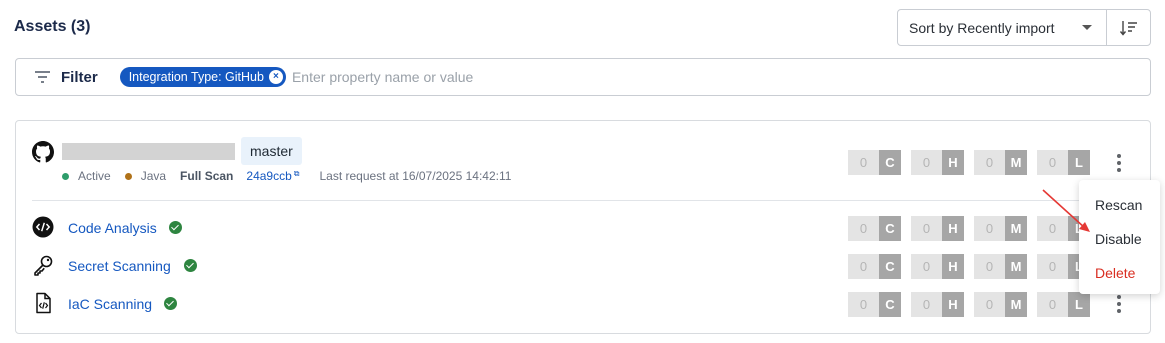 The image size is (1165, 343). I want to click on filter-chip-label: Integration Type: GitHub, so click(196, 77).